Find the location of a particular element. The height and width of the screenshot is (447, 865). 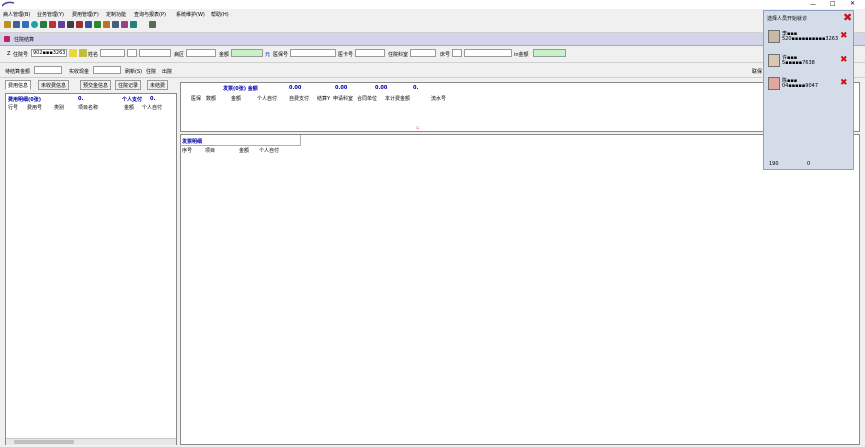

app-logo-icon is located at coordinates (8, 4).